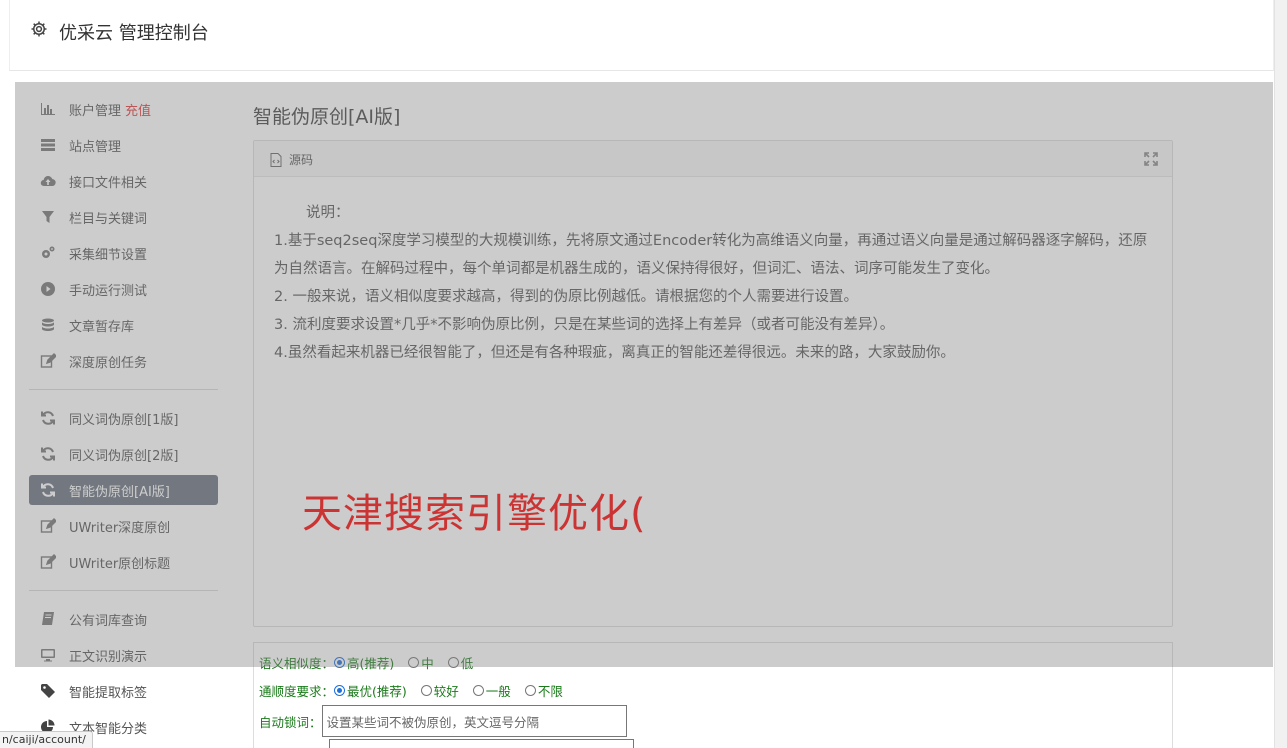  What do you see at coordinates (446, 691) in the screenshot?
I see `radio-label: 较好` at bounding box center [446, 691].